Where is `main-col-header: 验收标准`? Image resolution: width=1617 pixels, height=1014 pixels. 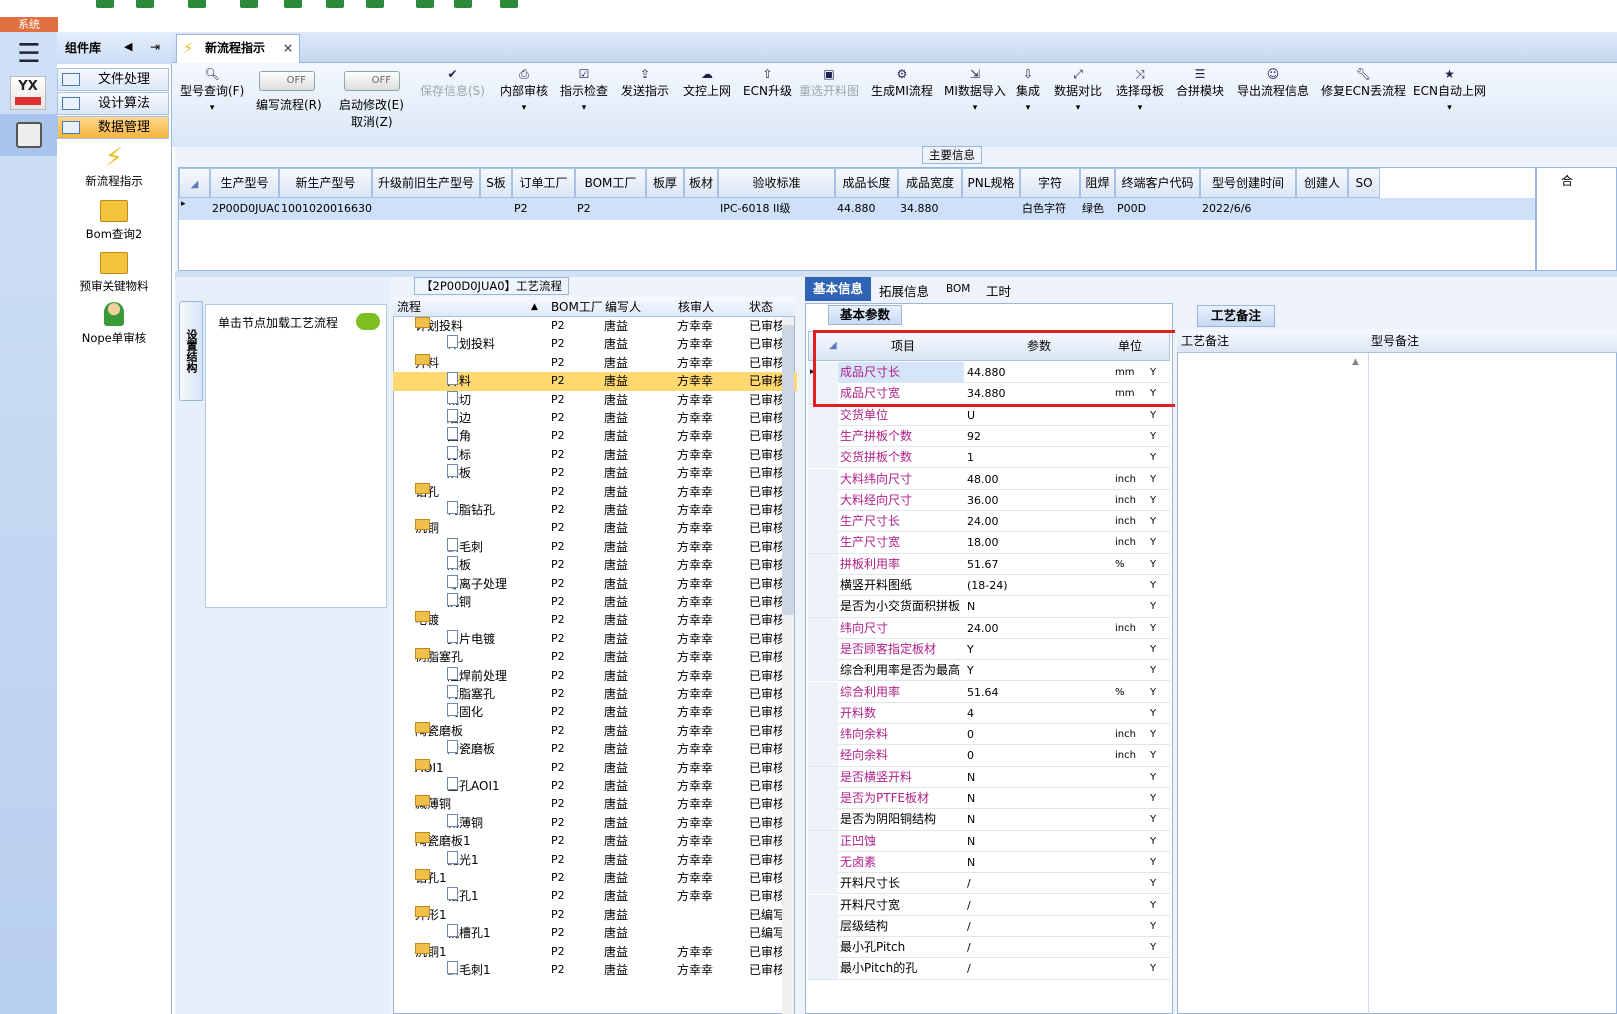 main-col-header: 验收标准 is located at coordinates (776, 183).